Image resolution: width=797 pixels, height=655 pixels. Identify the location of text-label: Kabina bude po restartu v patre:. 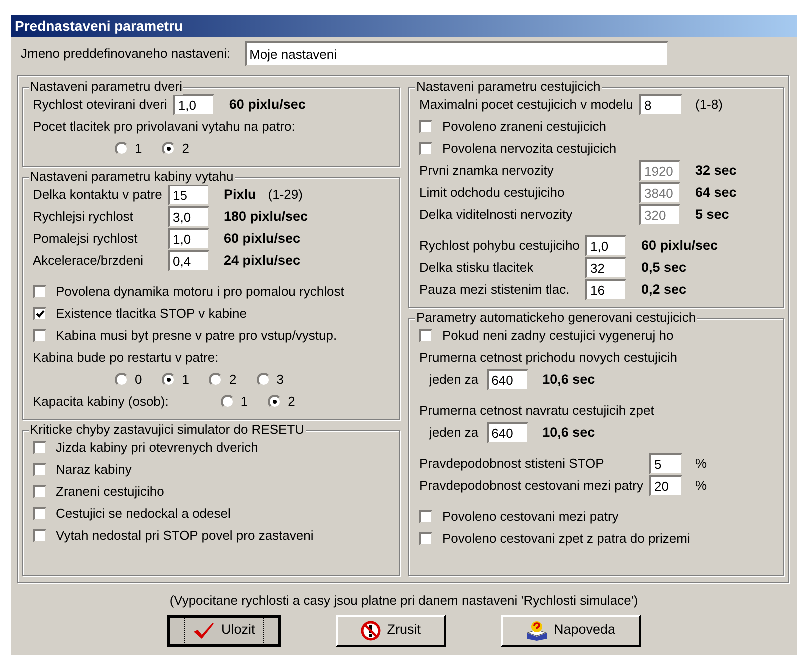
(126, 358).